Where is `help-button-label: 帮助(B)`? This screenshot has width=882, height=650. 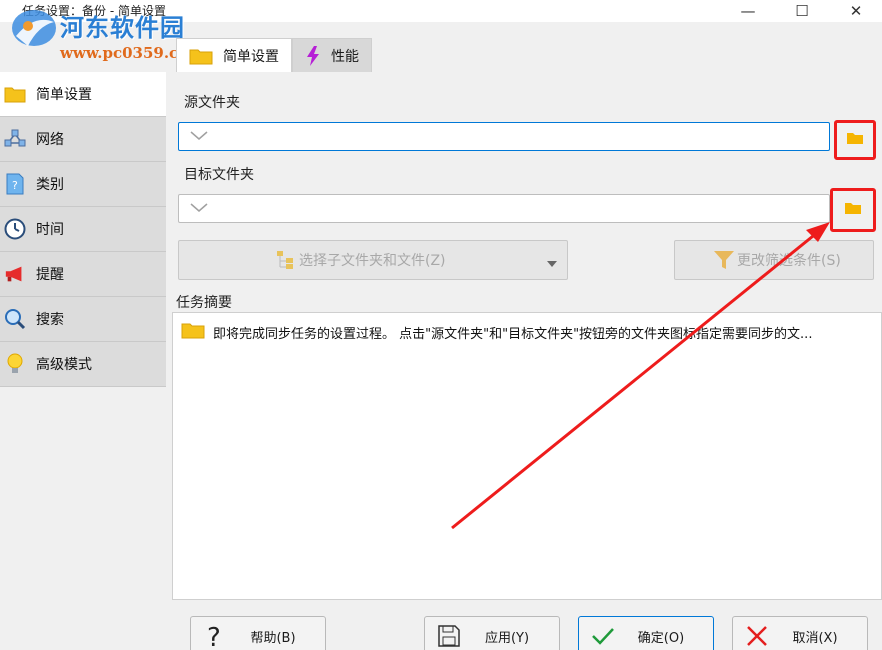
help-button-label: 帮助(B) is located at coordinates (273, 638).